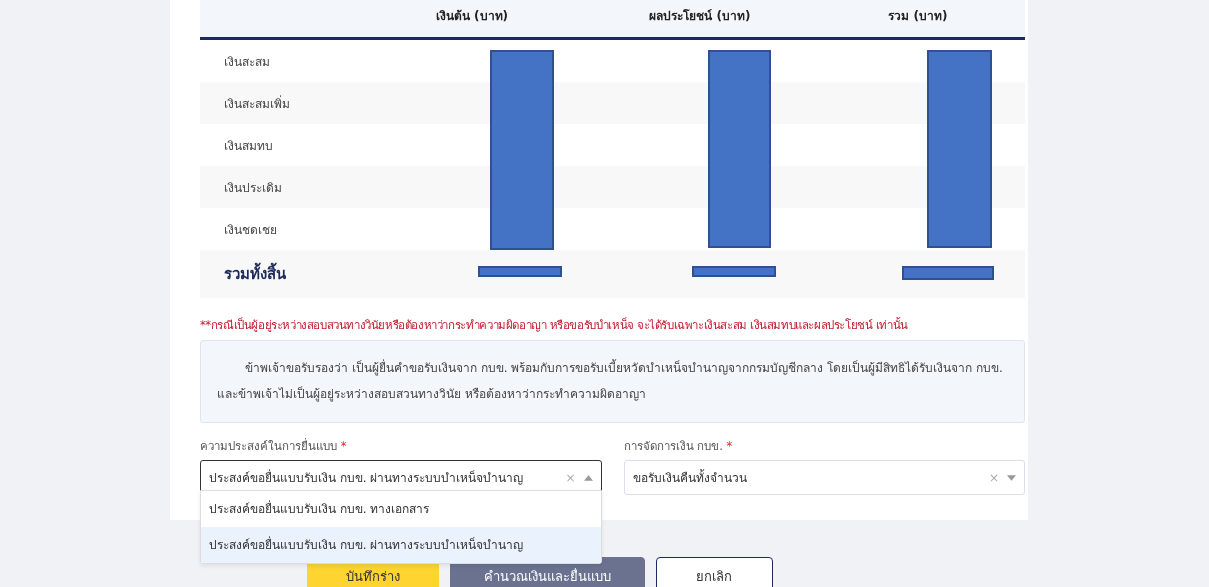 Image resolution: width=1209 pixels, height=587 pixels. I want to click on column-header: ผลประโยชน์ (บาท), so click(700, 16).